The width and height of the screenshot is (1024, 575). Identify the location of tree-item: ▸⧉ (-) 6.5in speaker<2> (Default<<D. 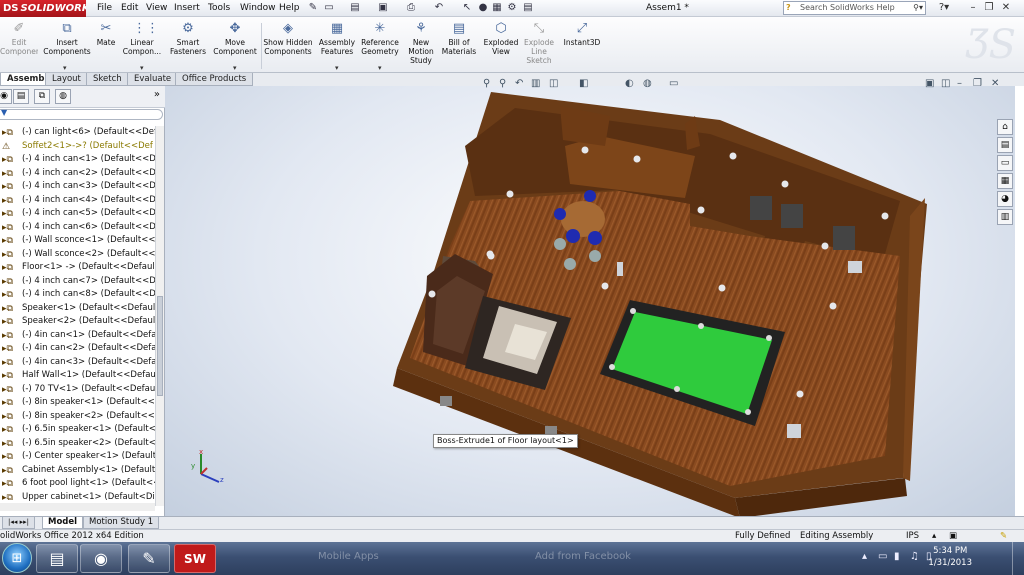
(77, 444).